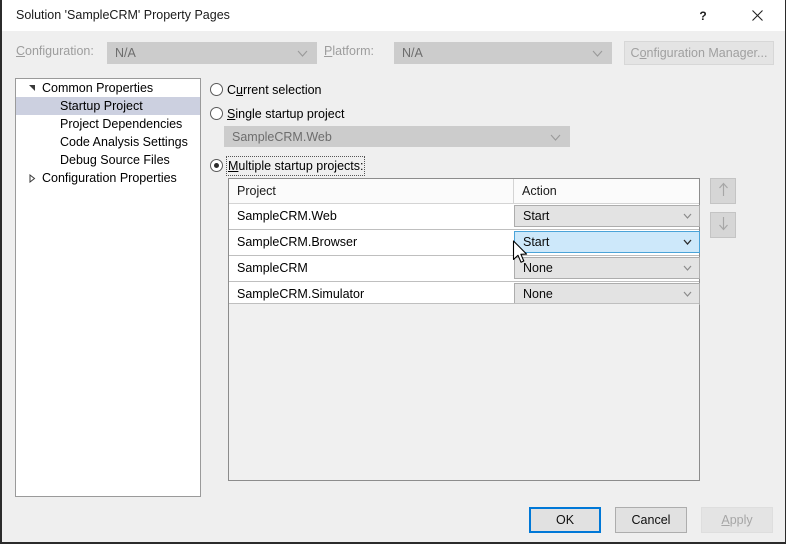 The image size is (786, 544). I want to click on cell-action: None, so click(607, 268).